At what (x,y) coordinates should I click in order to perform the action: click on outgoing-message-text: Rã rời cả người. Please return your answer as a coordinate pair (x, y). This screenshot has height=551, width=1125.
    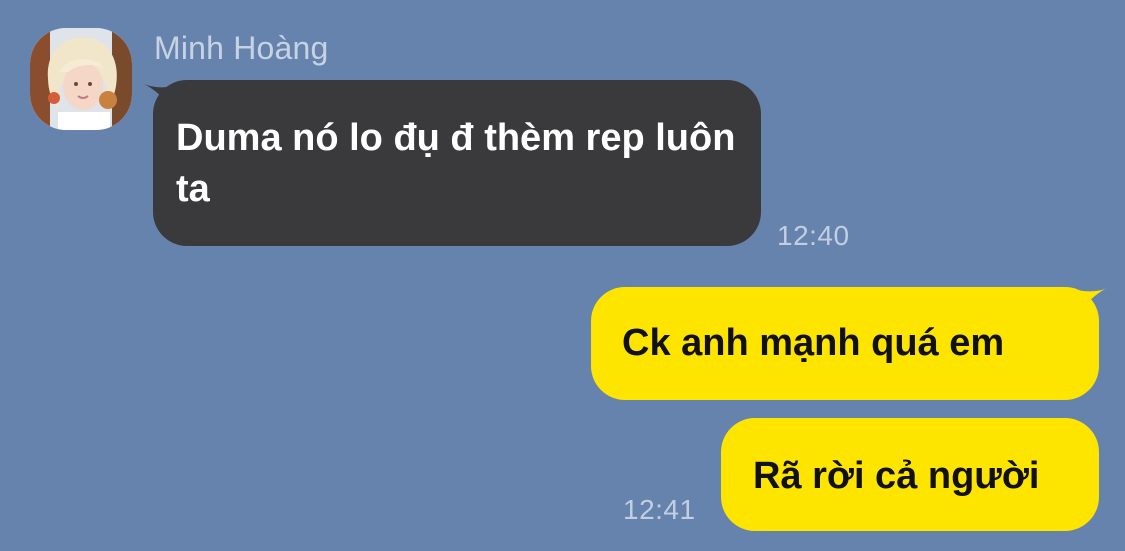
    Looking at the image, I should click on (896, 476).